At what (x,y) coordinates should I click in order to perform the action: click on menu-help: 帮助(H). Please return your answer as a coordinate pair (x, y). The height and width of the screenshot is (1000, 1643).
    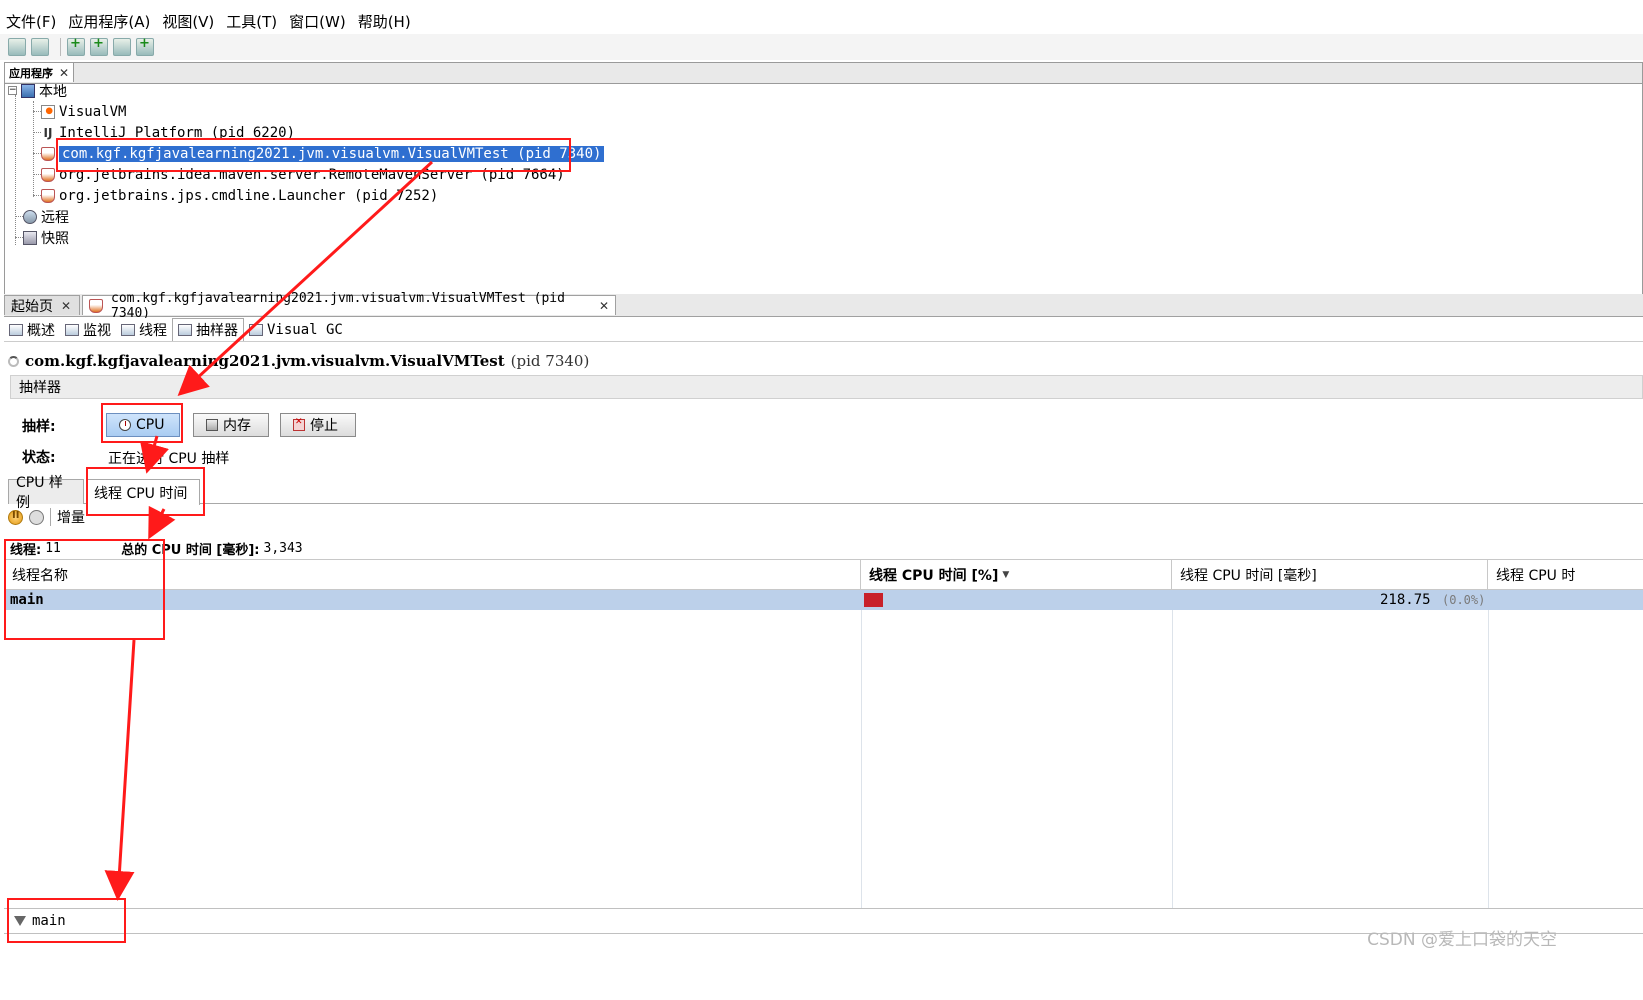
    Looking at the image, I should click on (384, 21).